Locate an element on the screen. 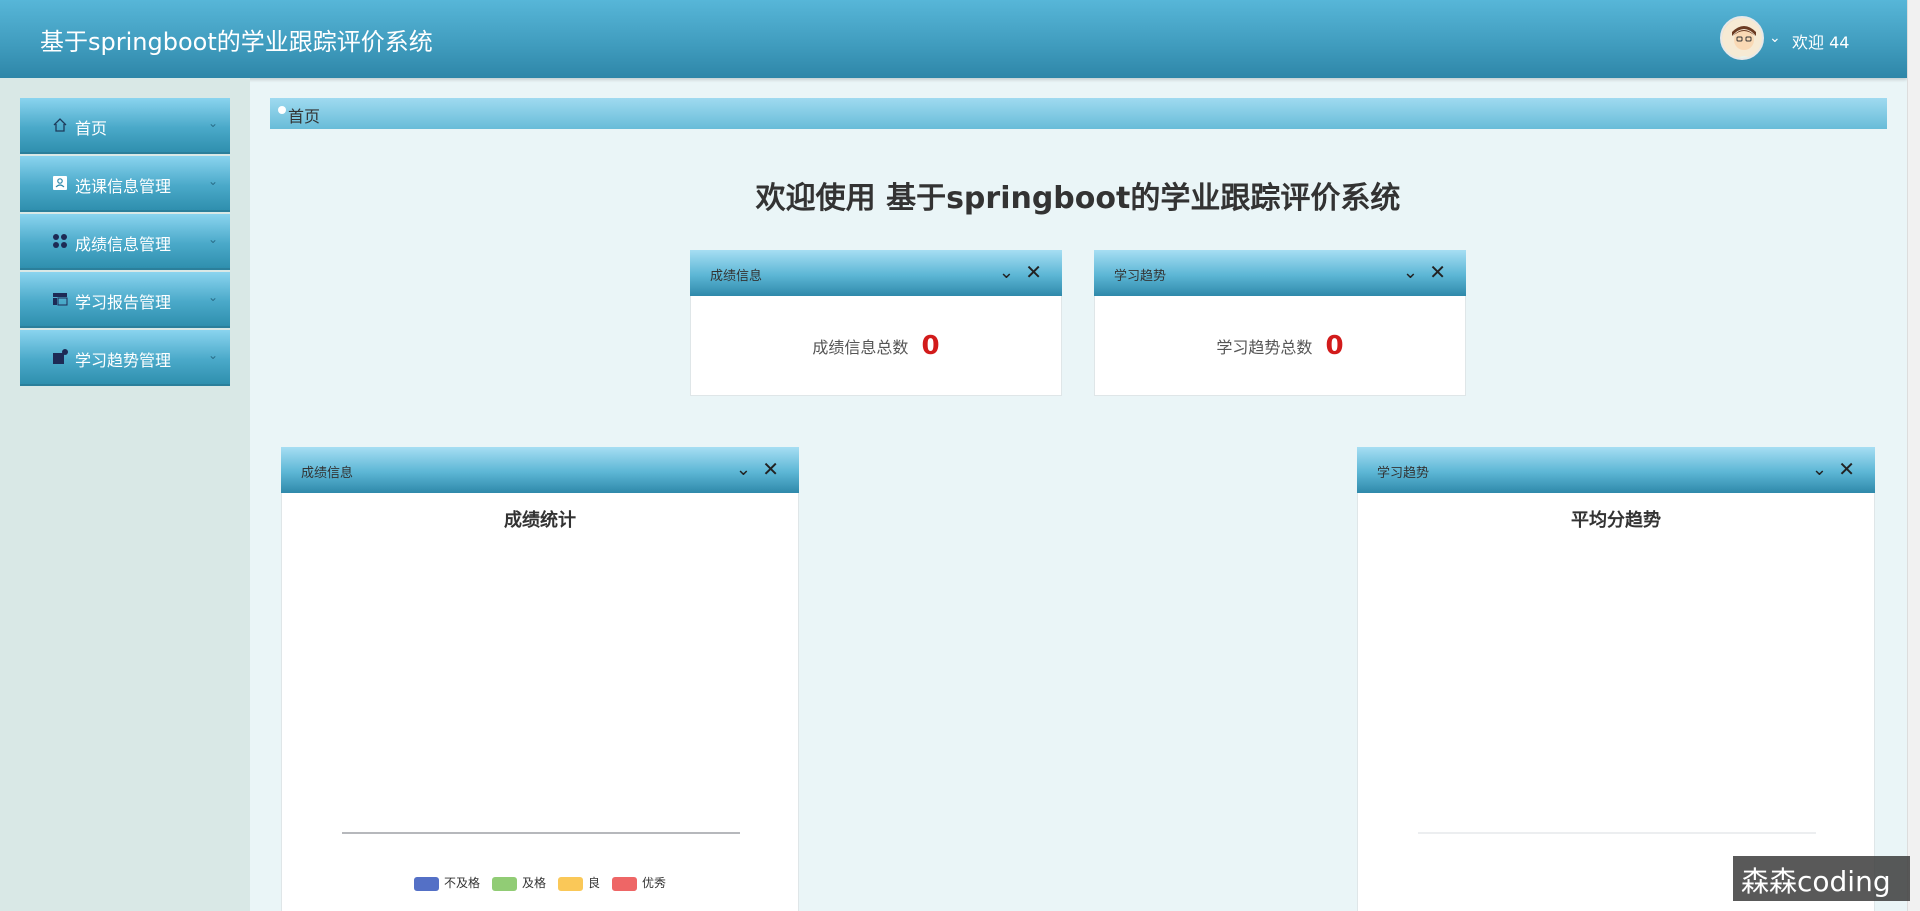 This screenshot has width=1920, height=911. legend-item: 良 is located at coordinates (579, 882).